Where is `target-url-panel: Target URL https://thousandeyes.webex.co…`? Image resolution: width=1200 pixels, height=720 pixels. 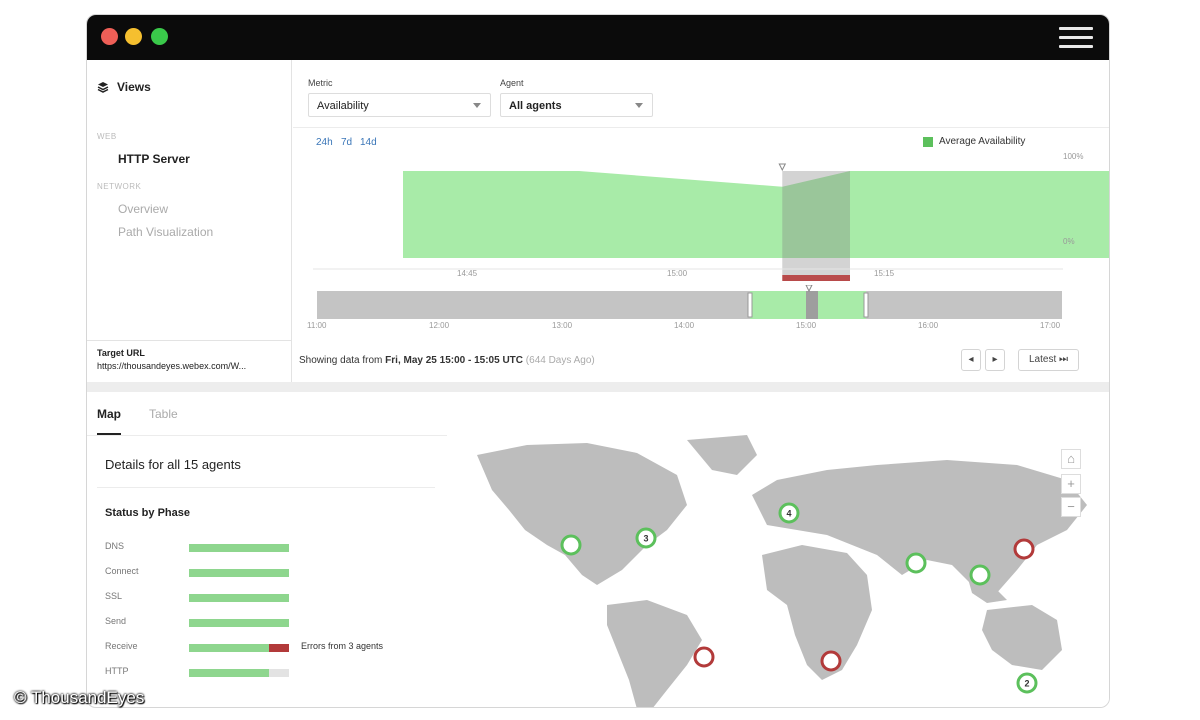
target-url-panel: Target URL https://thousandeyes.webex.co… is located at coordinates (189, 361).